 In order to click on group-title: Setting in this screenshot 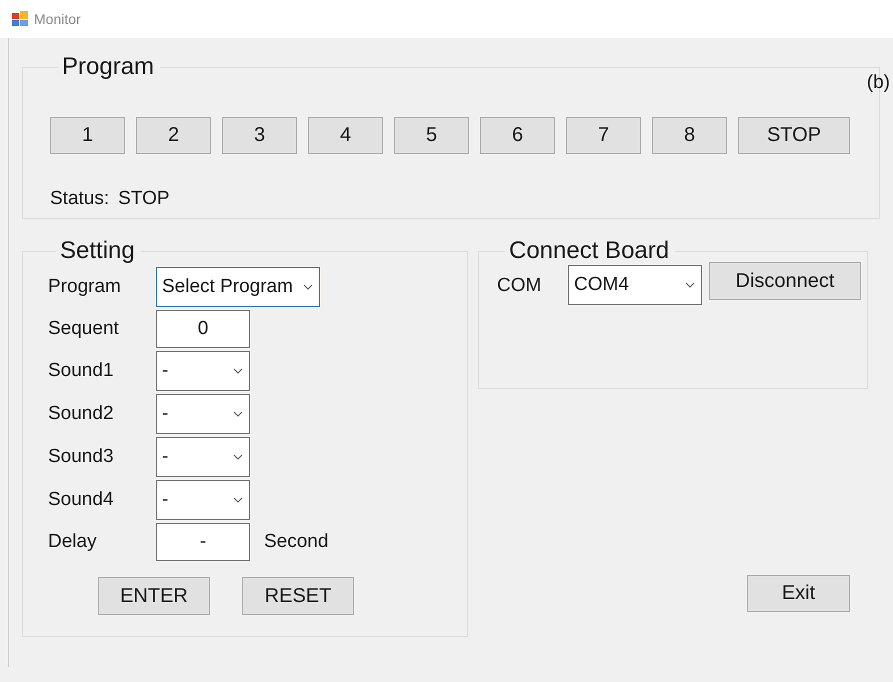, I will do `click(97, 251)`.